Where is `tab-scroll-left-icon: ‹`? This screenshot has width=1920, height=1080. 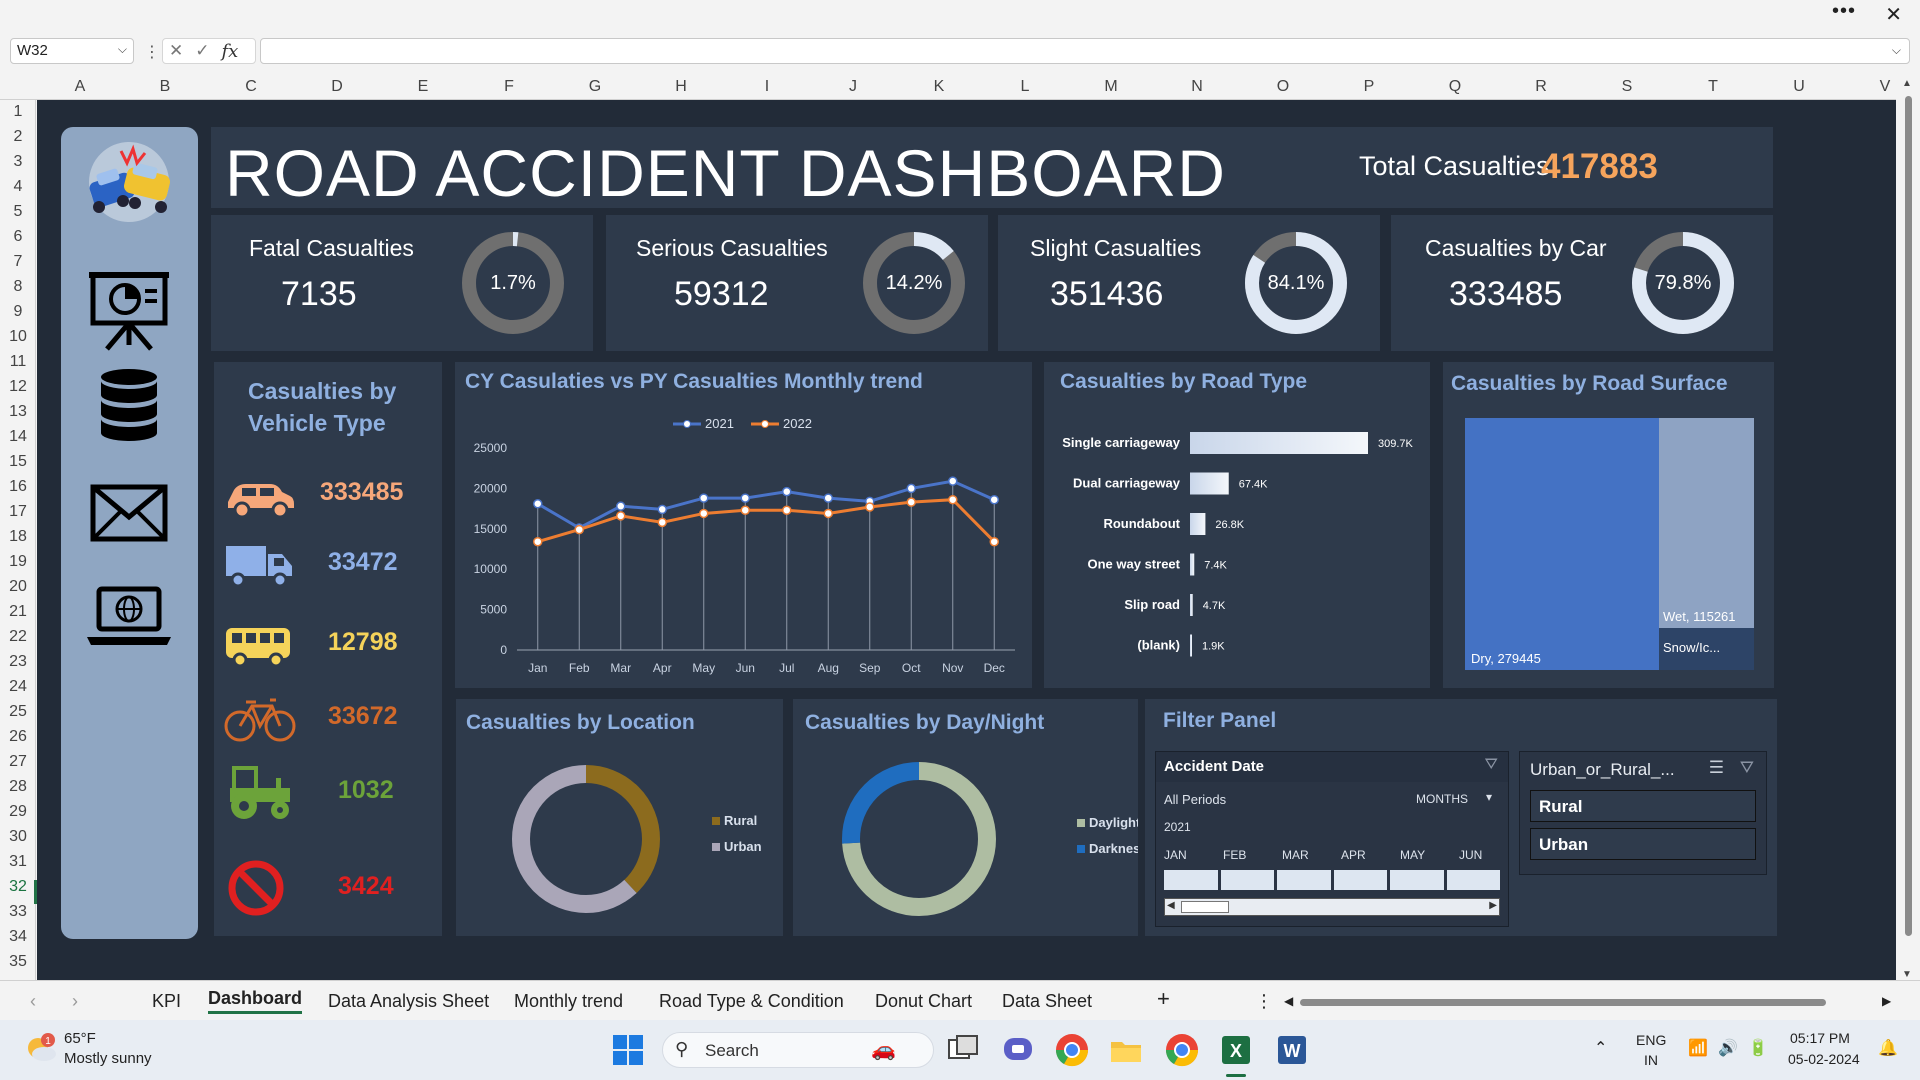
tab-scroll-left-icon: ‹ is located at coordinates (33, 1001).